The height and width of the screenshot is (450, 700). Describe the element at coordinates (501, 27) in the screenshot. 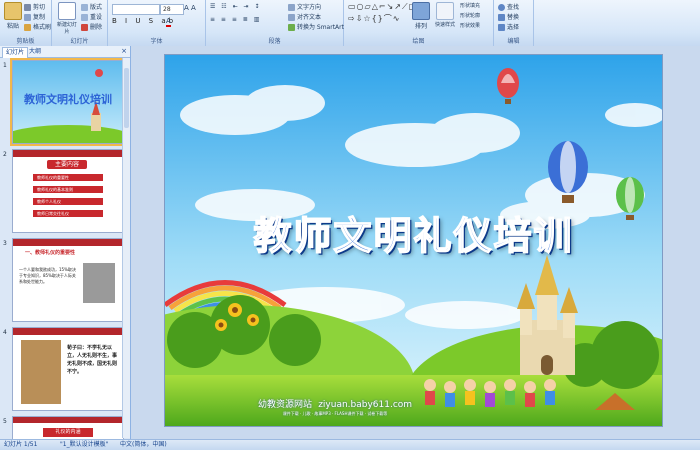

I see `select-icon` at that location.